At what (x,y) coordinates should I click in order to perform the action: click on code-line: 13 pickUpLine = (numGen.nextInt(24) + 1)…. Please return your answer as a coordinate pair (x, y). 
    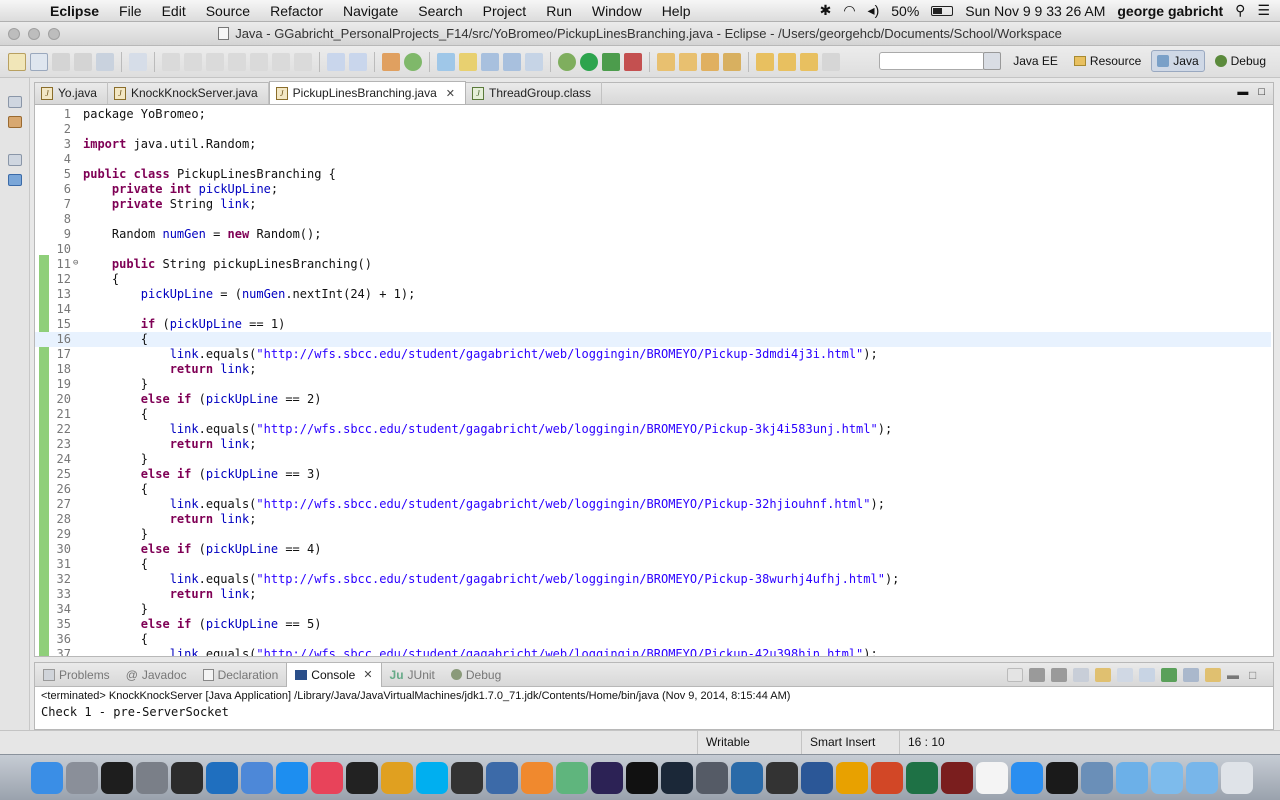
    Looking at the image, I should click on (653, 294).